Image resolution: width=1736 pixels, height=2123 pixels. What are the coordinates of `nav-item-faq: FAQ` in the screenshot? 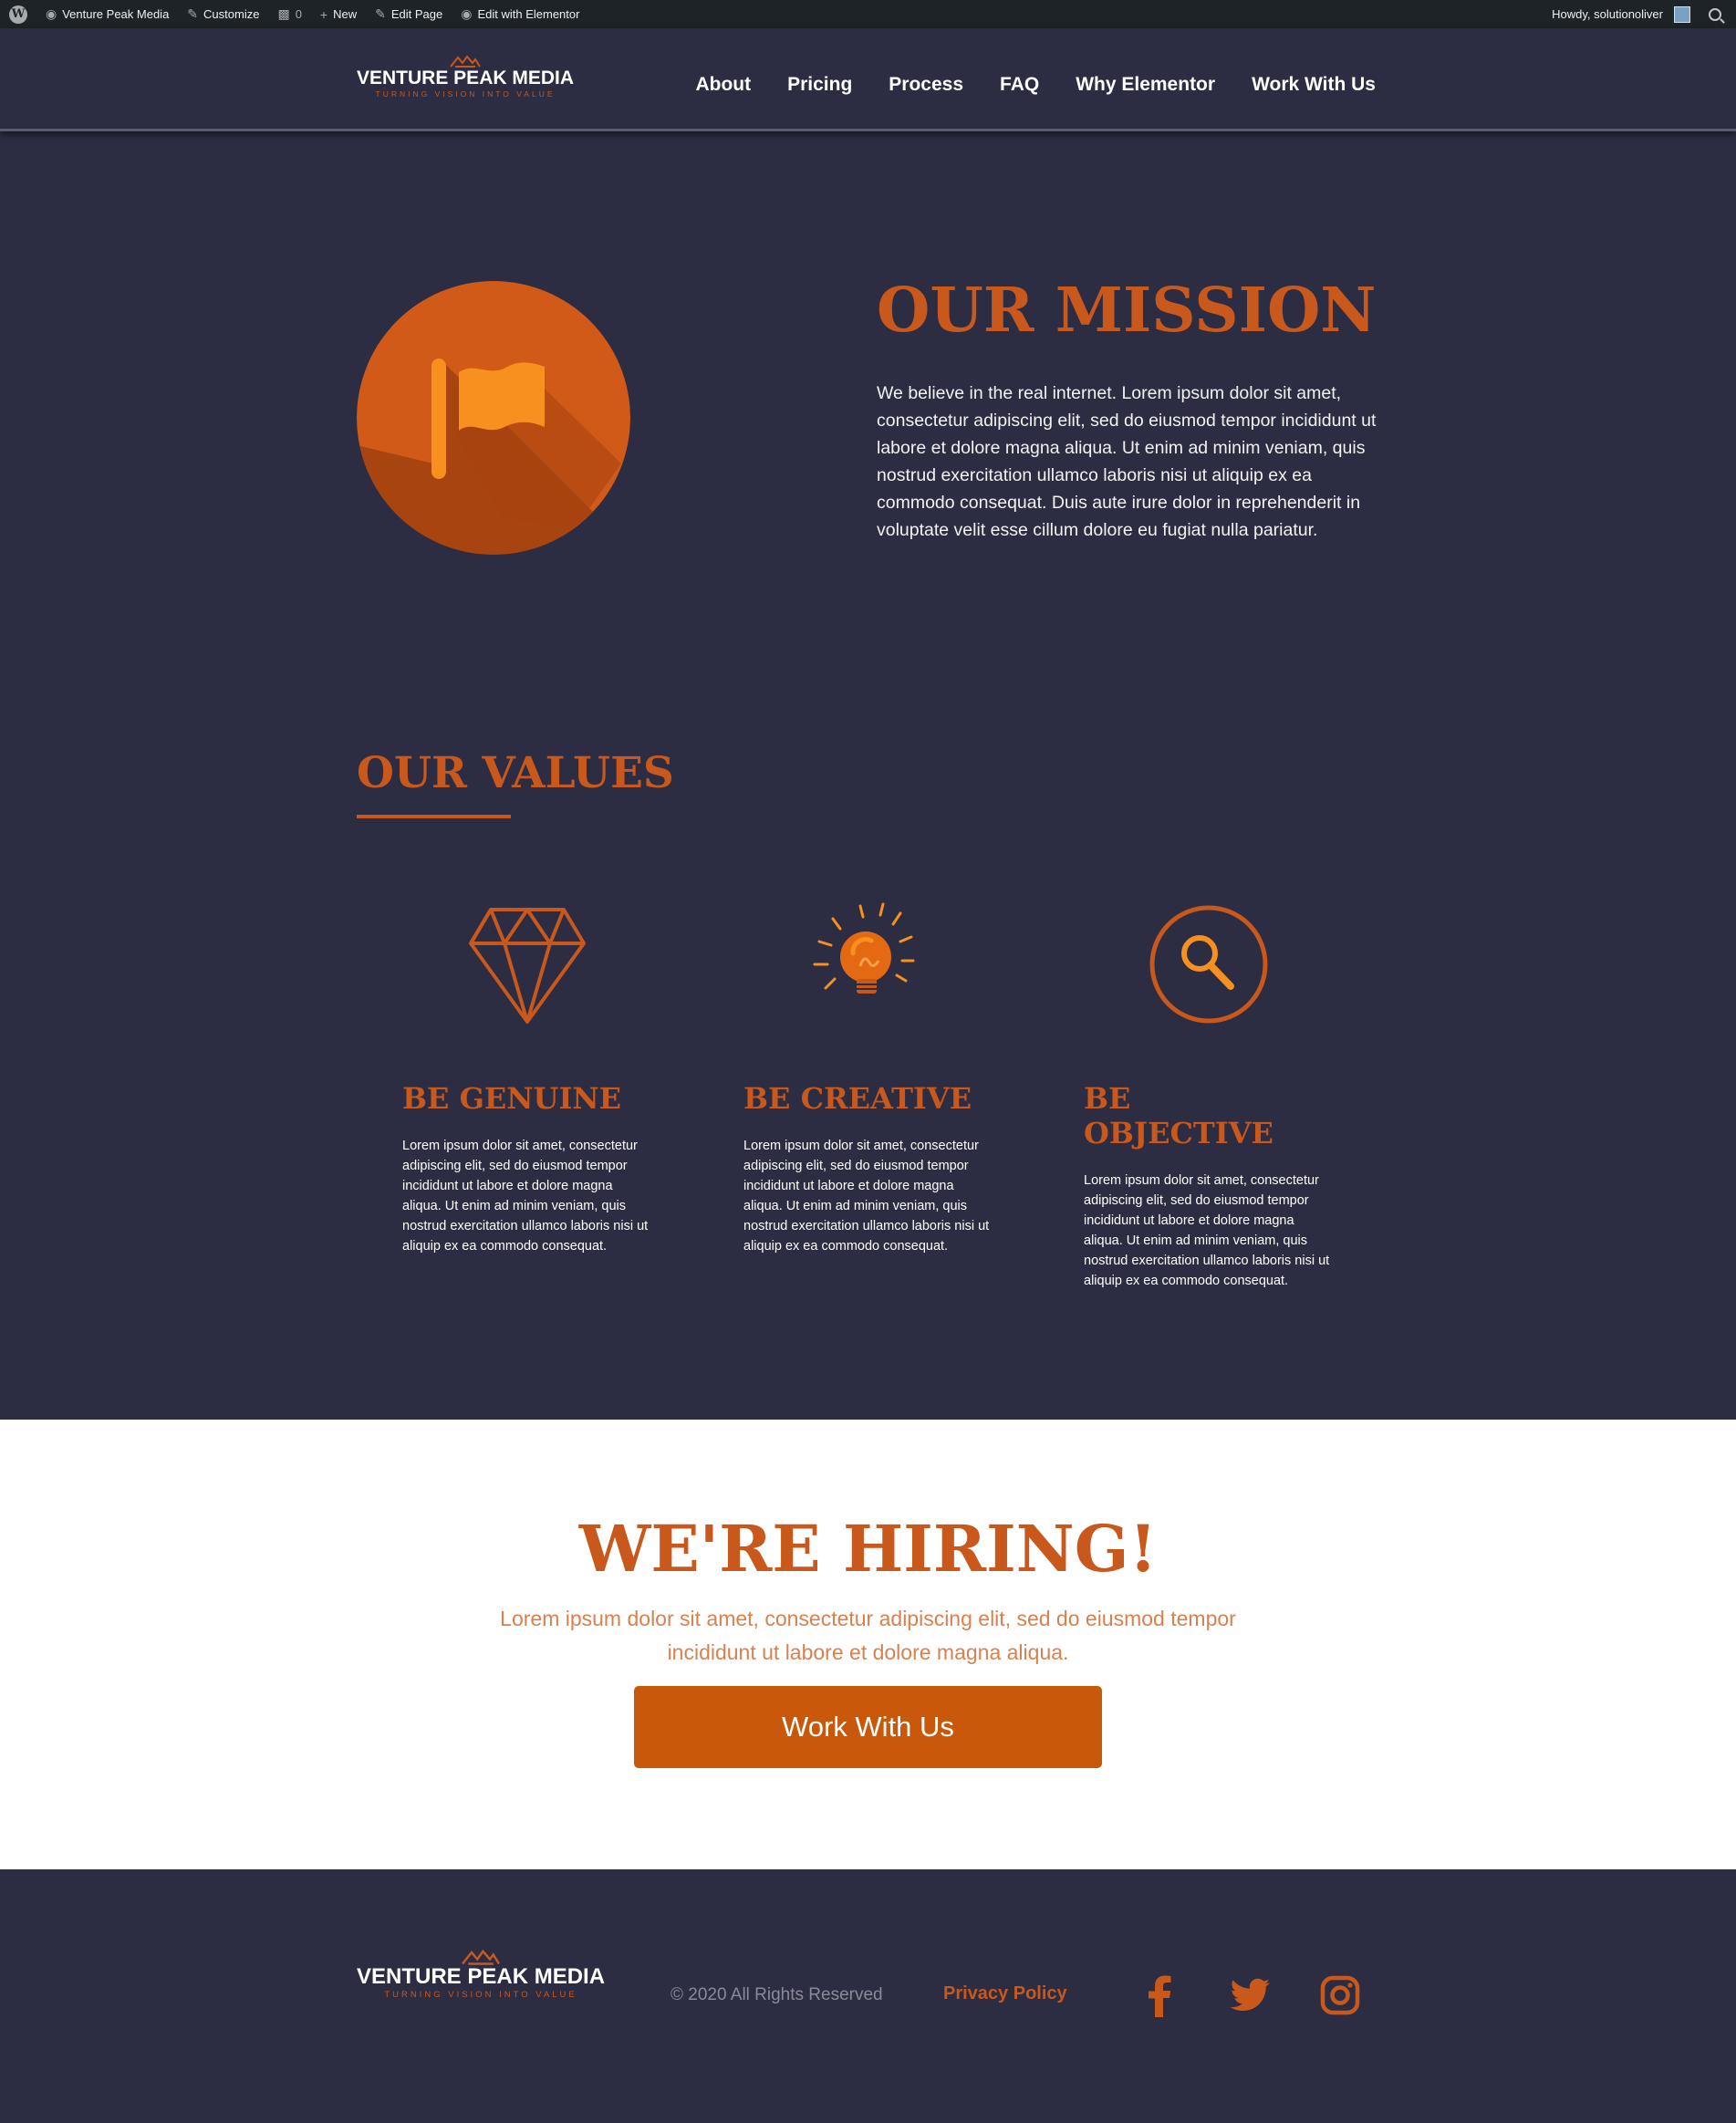 It's located at (1019, 85).